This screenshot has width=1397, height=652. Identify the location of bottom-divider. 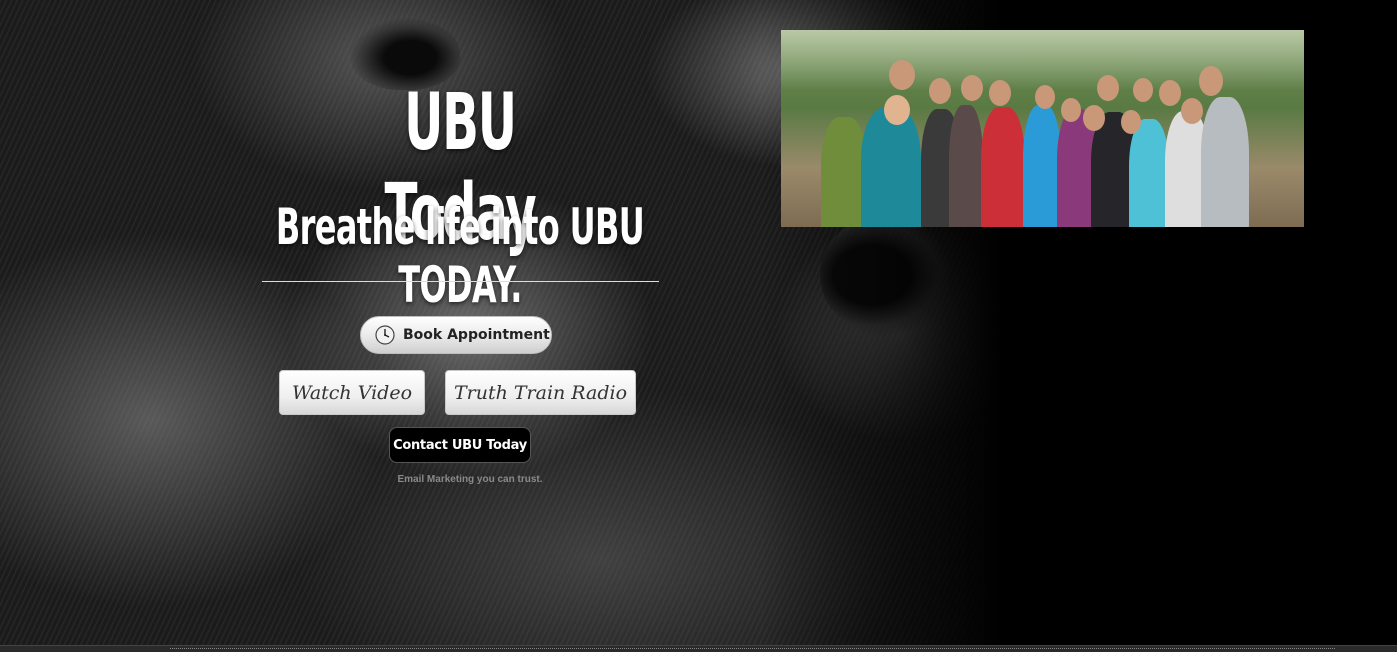
(752, 649).